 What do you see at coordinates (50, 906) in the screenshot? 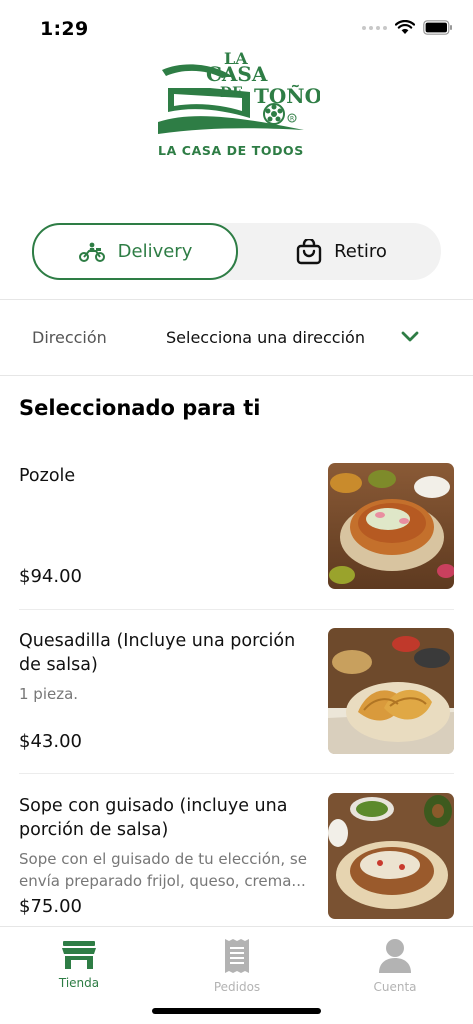
I see `product-price: $75.00` at bounding box center [50, 906].